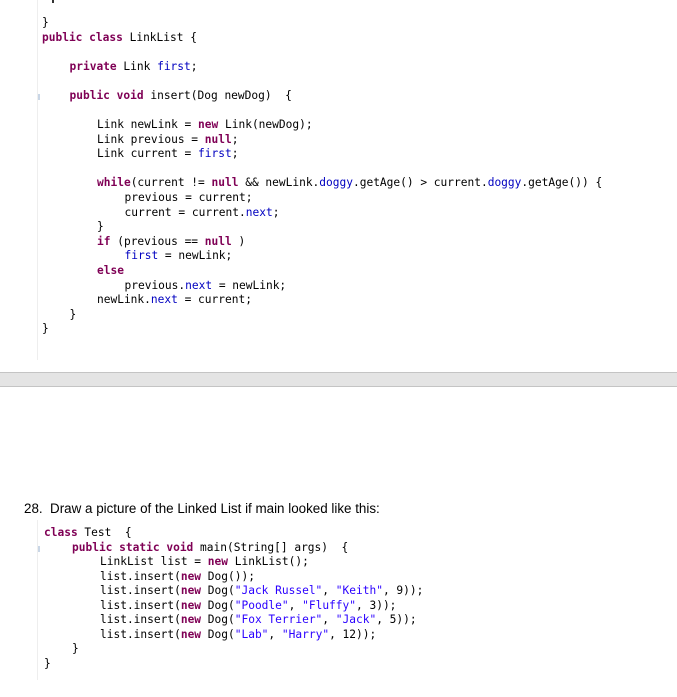 The height and width of the screenshot is (697, 677). I want to click on code-token: Link newLink =, so click(148, 124).